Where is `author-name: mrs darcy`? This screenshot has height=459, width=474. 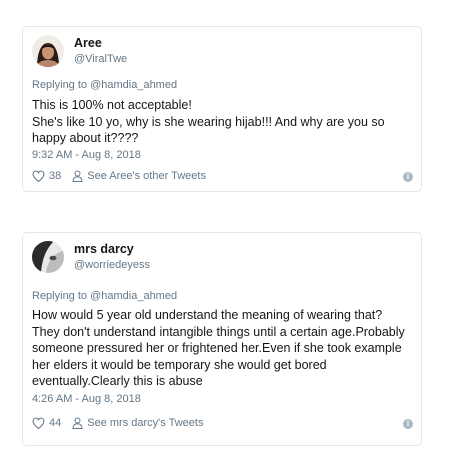
author-name: mrs darcy is located at coordinates (112, 249).